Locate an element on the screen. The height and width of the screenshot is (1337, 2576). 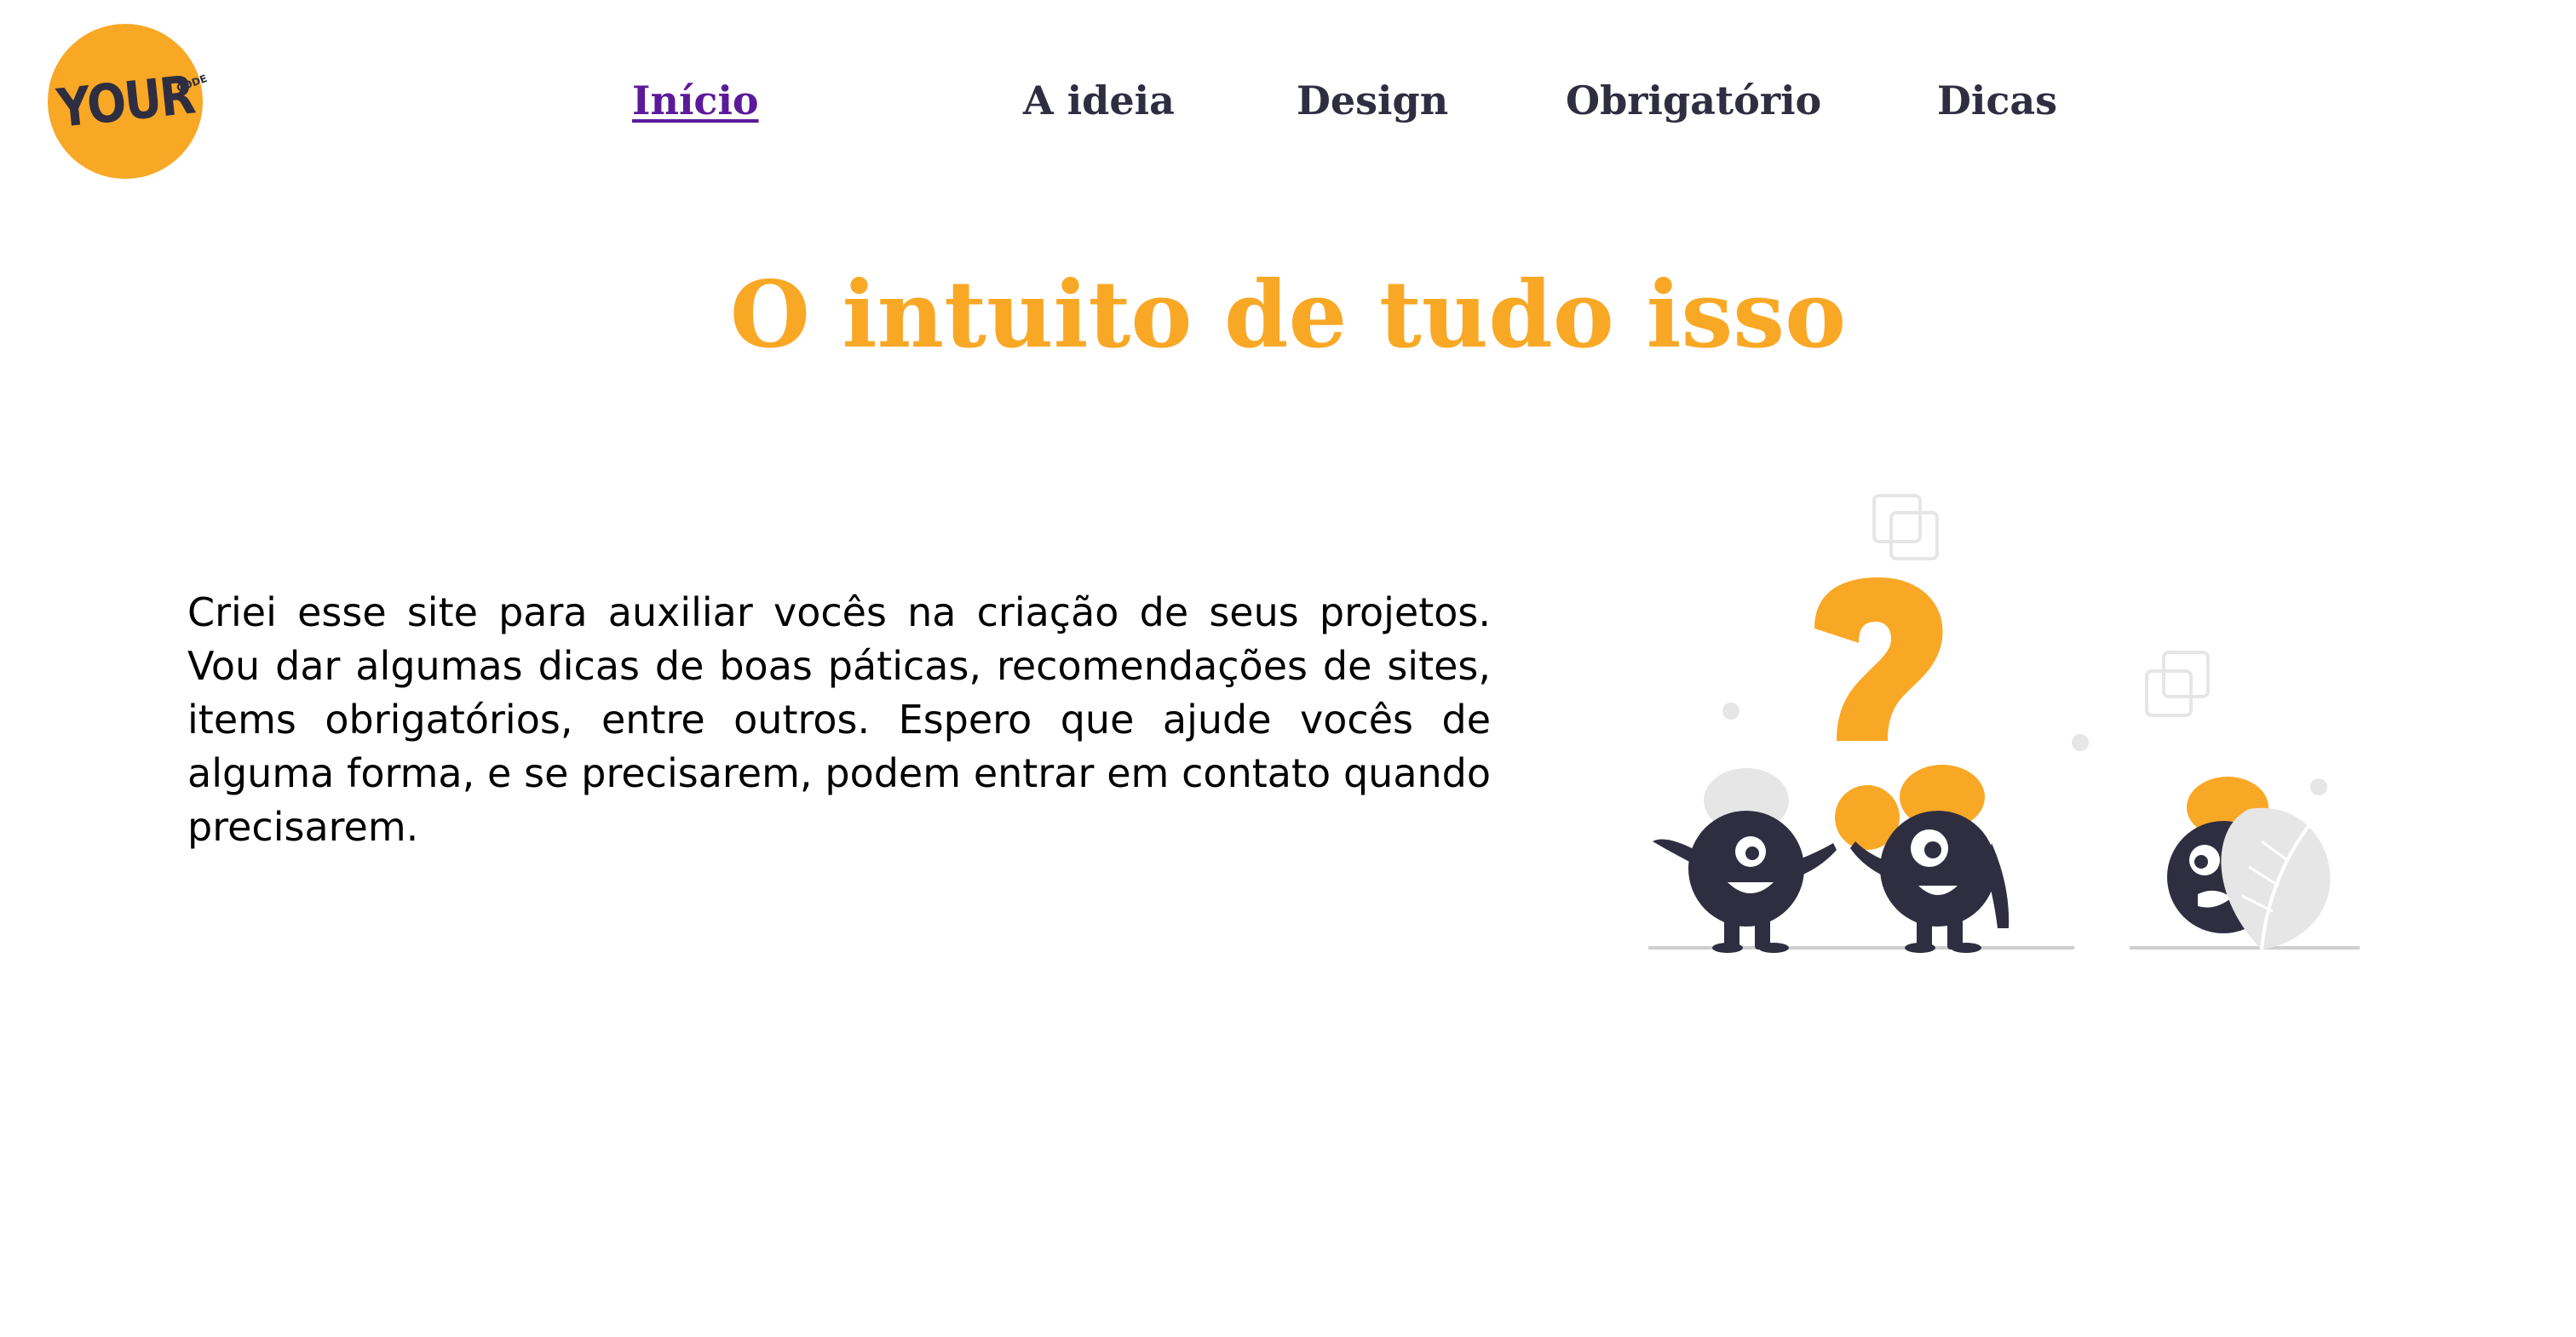
character-left-icon is located at coordinates (1745, 861).